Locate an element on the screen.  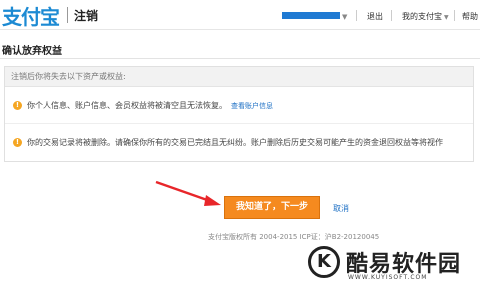
arrow-shaft is located at coordinates (183, 191).